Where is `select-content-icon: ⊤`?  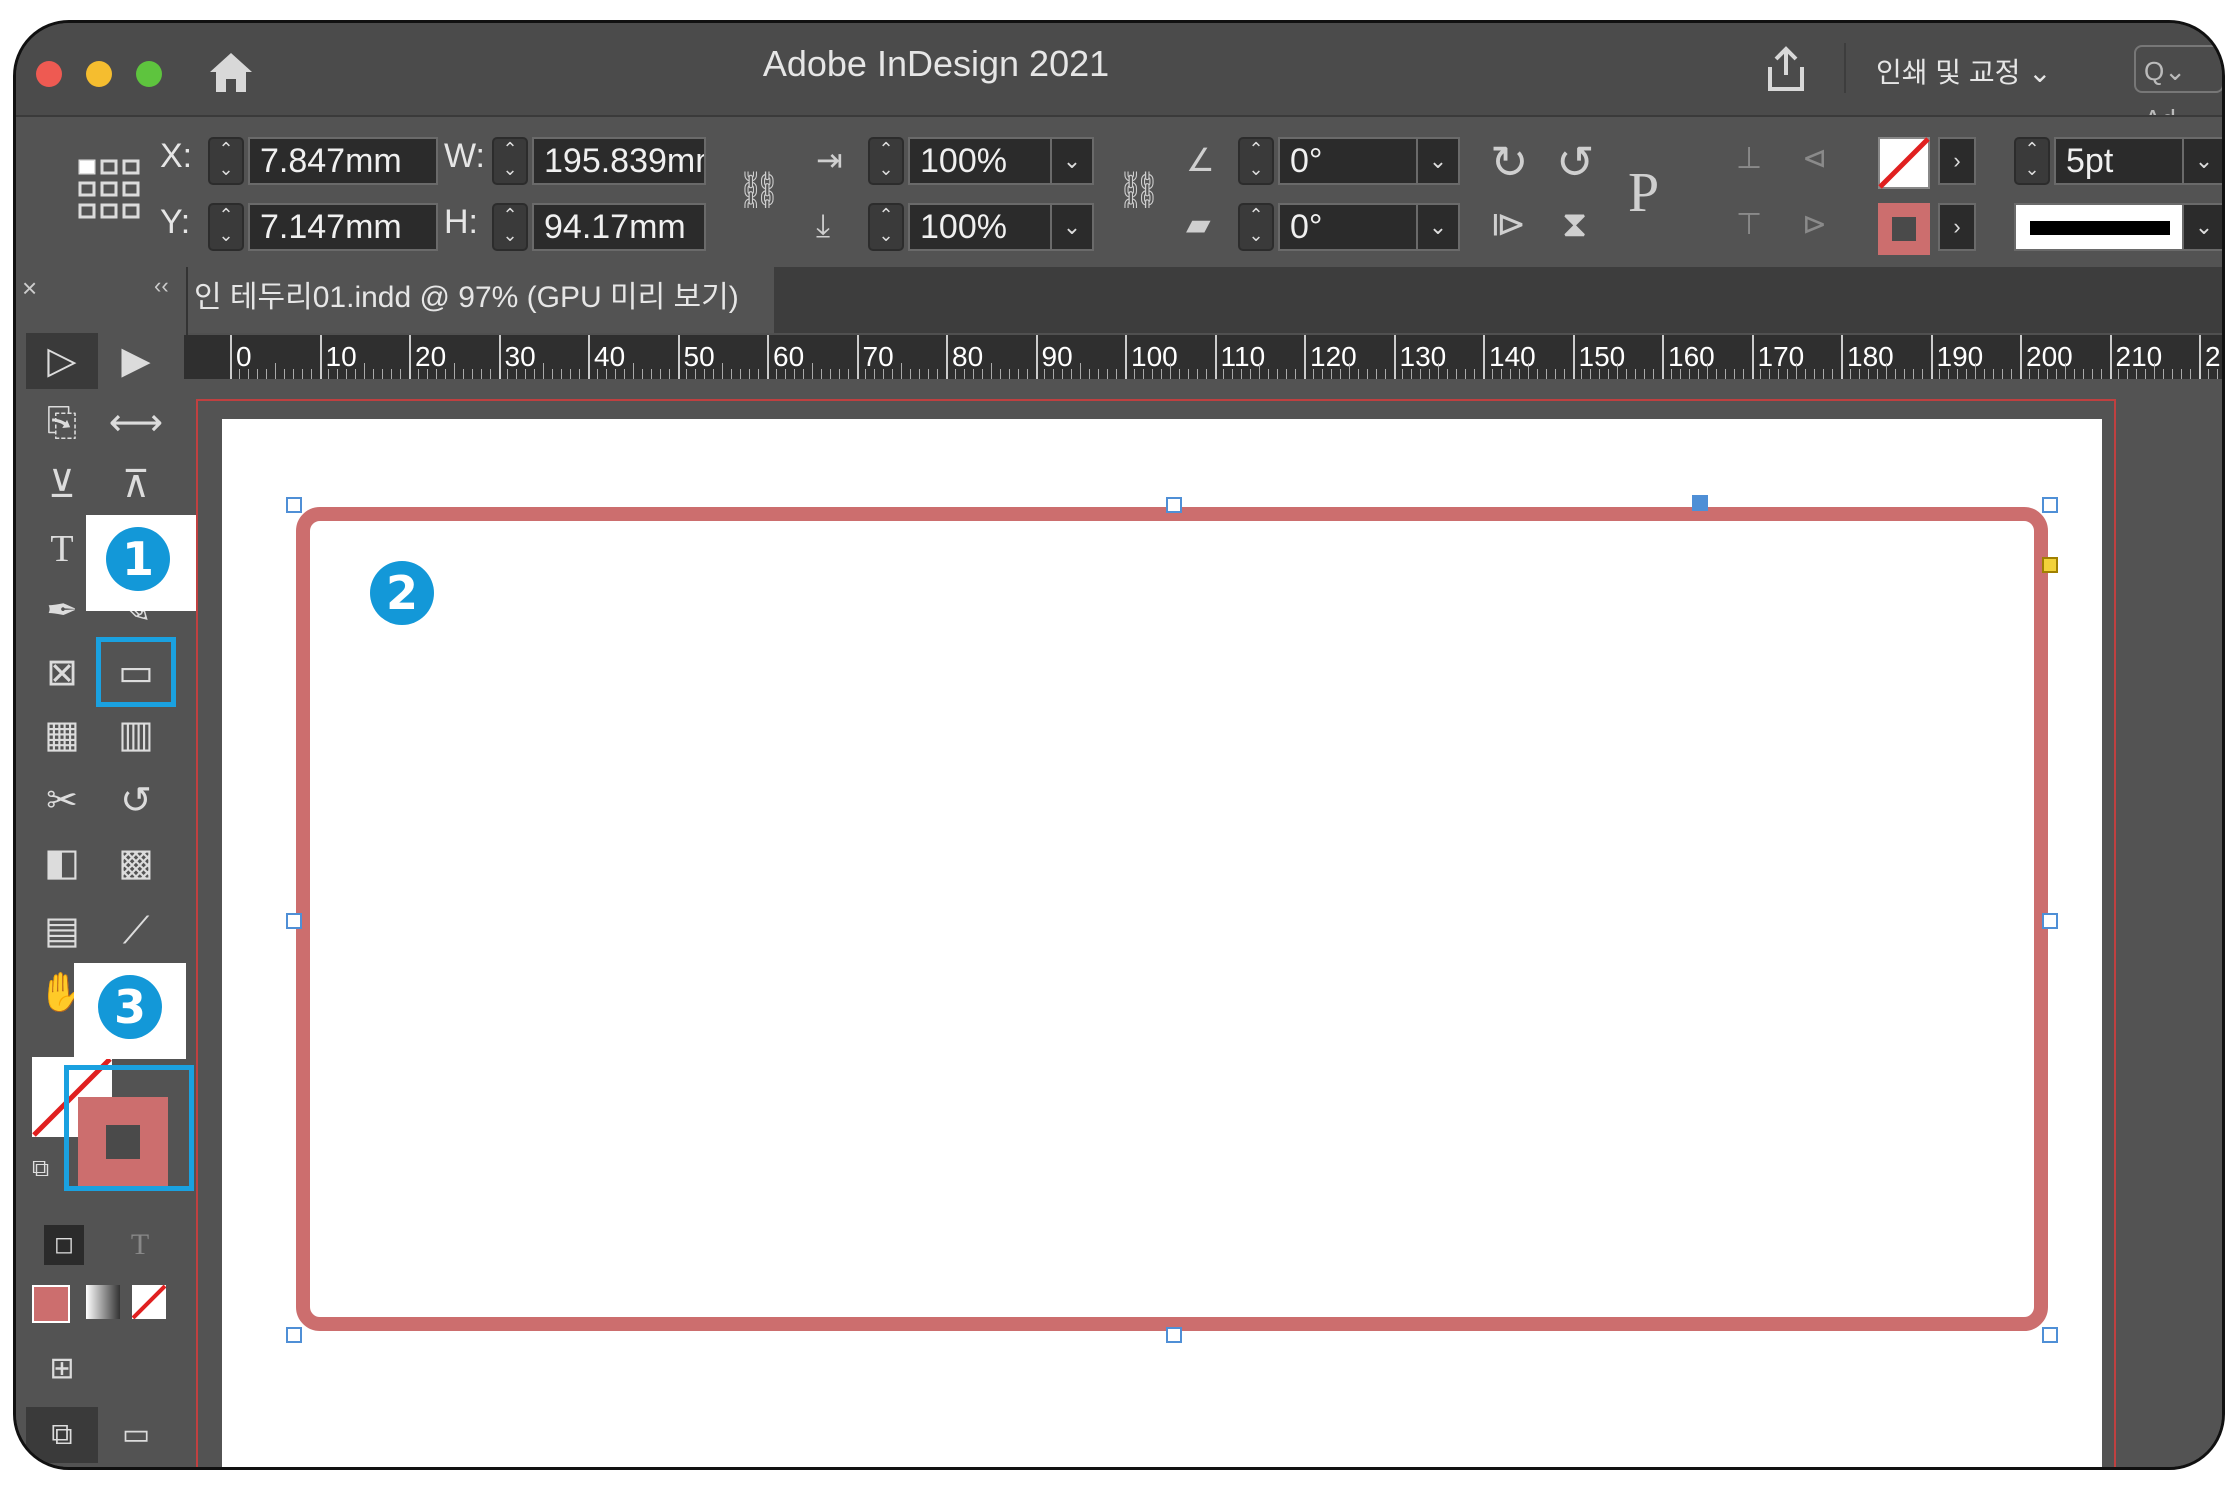
select-content-icon: ⊤ is located at coordinates (1749, 224).